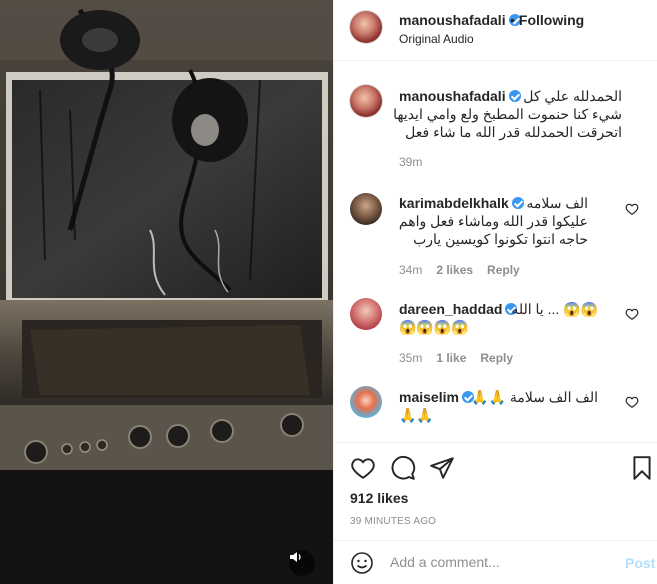 The height and width of the screenshot is (584, 657). Describe the element at coordinates (436, 39) in the screenshot. I see `original-audio-link: Original Audio` at that location.